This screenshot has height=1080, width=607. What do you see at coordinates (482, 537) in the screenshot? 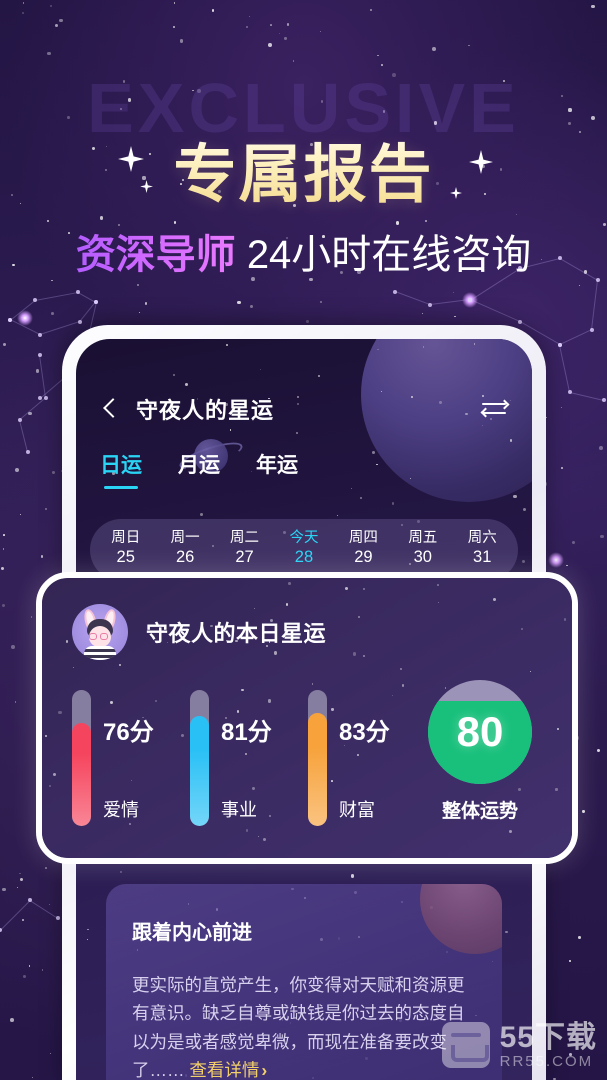
I see `date-weekday: 周六` at bounding box center [482, 537].